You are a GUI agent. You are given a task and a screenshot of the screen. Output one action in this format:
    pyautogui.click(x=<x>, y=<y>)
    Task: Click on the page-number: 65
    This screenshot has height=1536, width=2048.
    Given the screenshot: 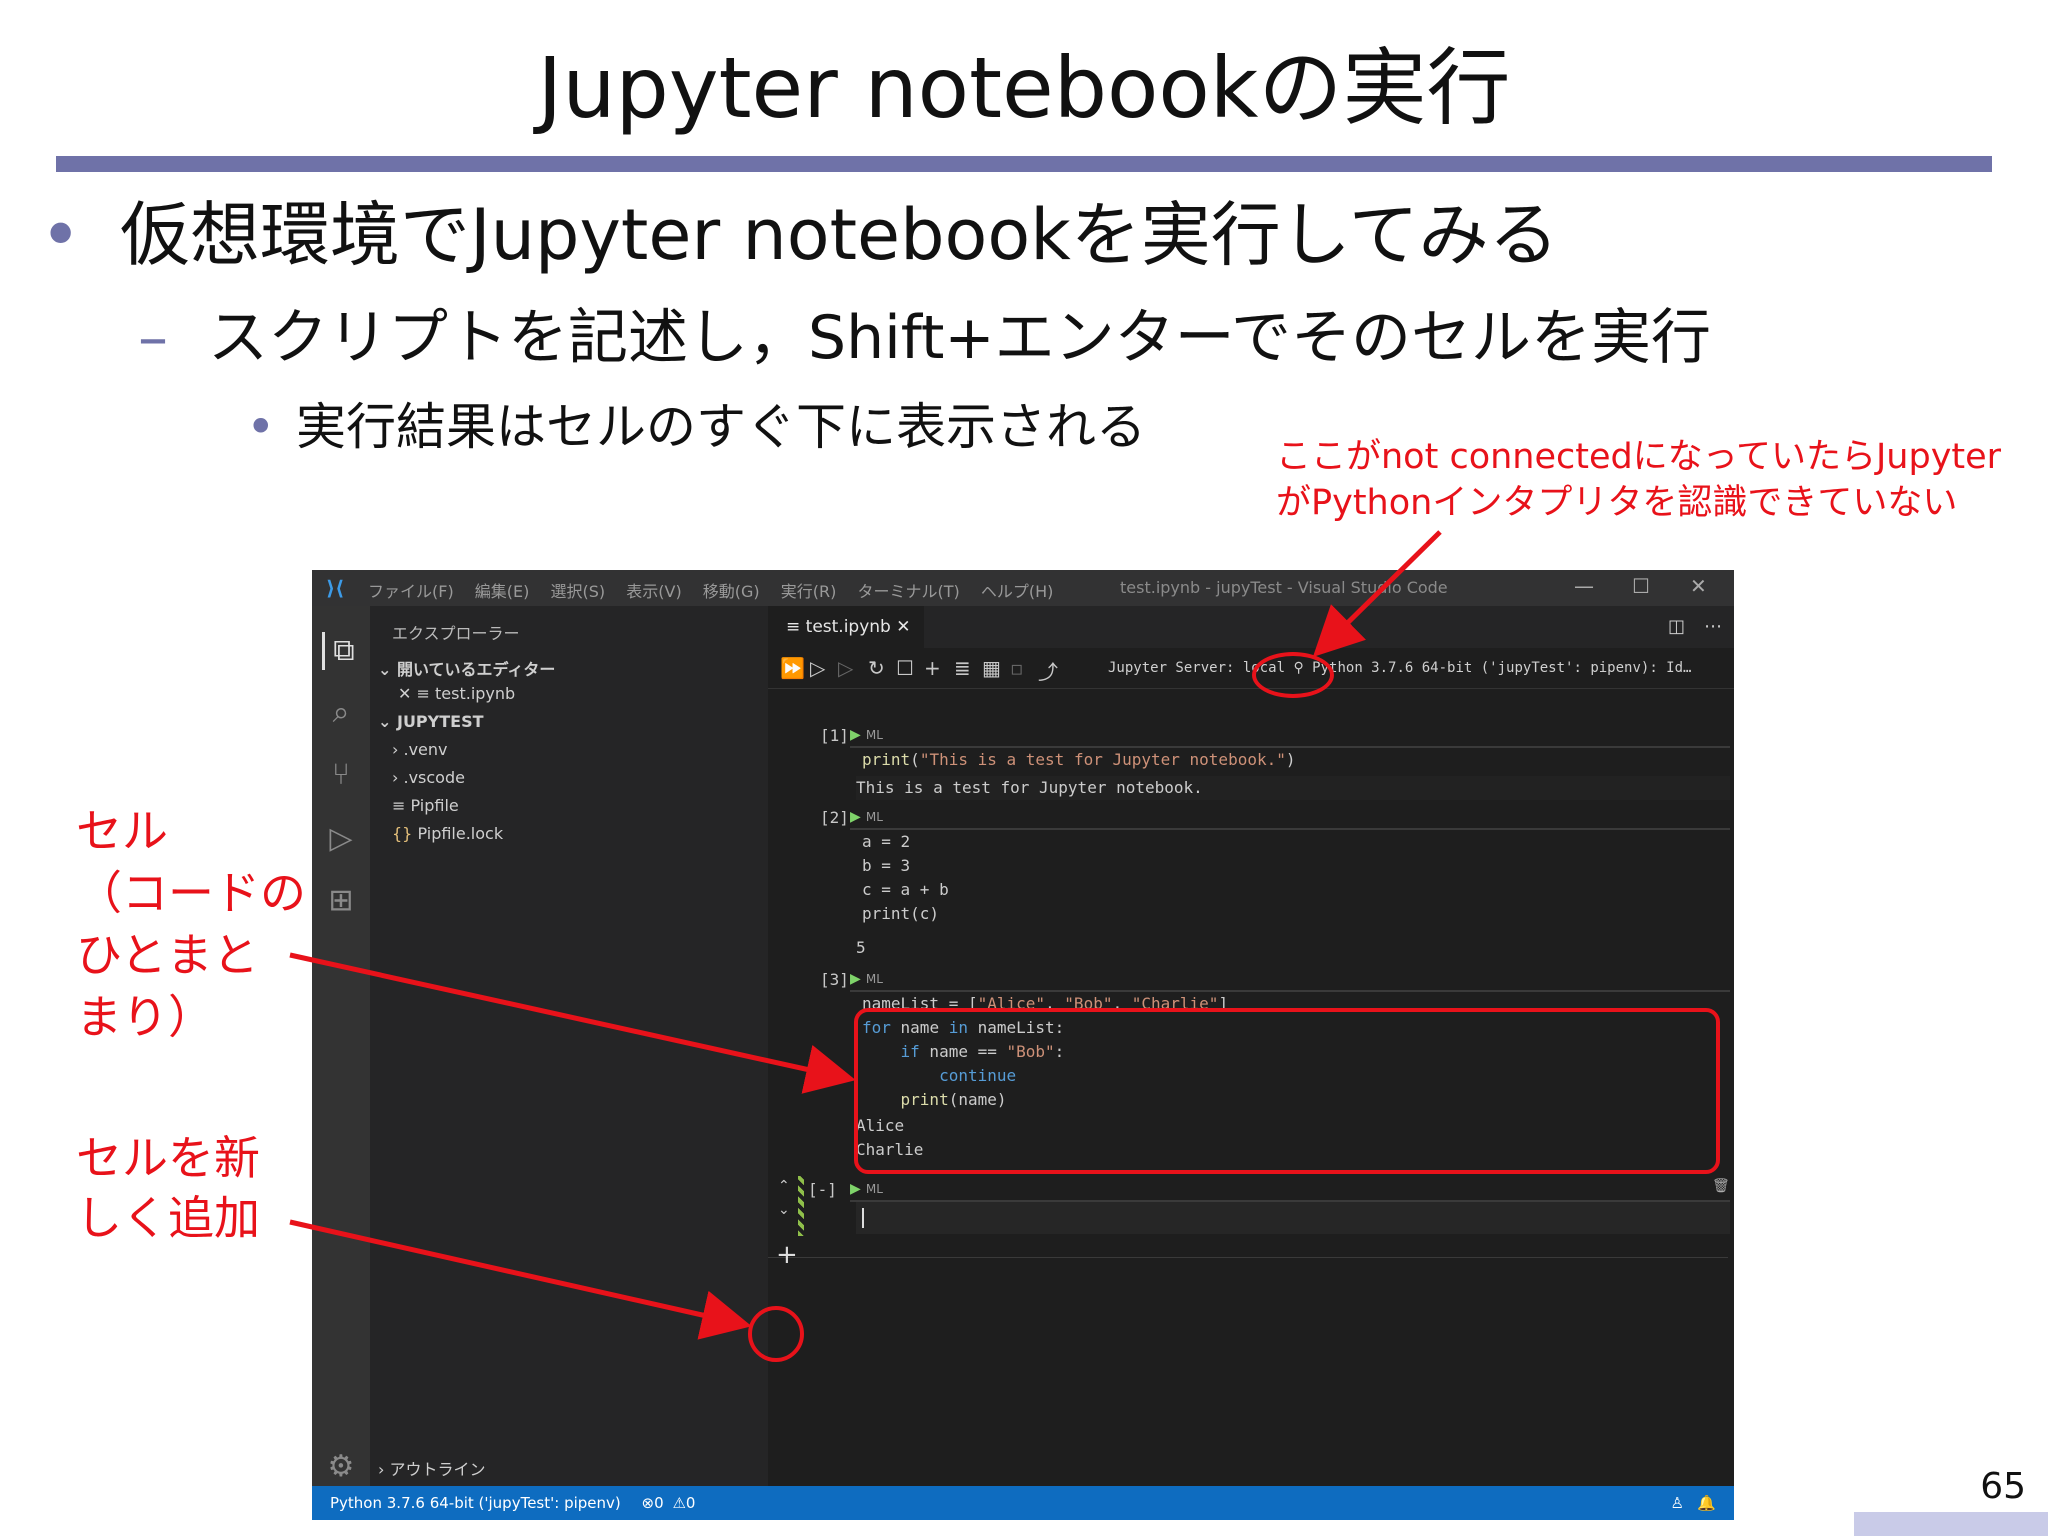 What is the action you would take?
    pyautogui.click(x=2003, y=1486)
    